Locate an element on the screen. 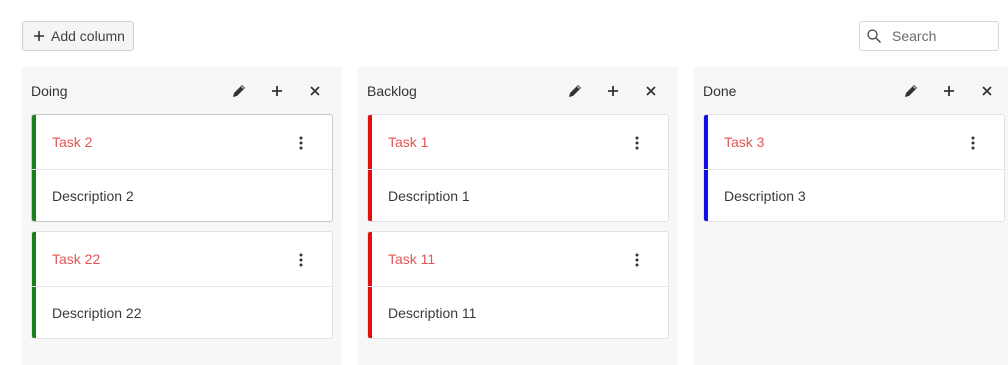 The image size is (1008, 365). card-title: Task 2 is located at coordinates (72, 142).